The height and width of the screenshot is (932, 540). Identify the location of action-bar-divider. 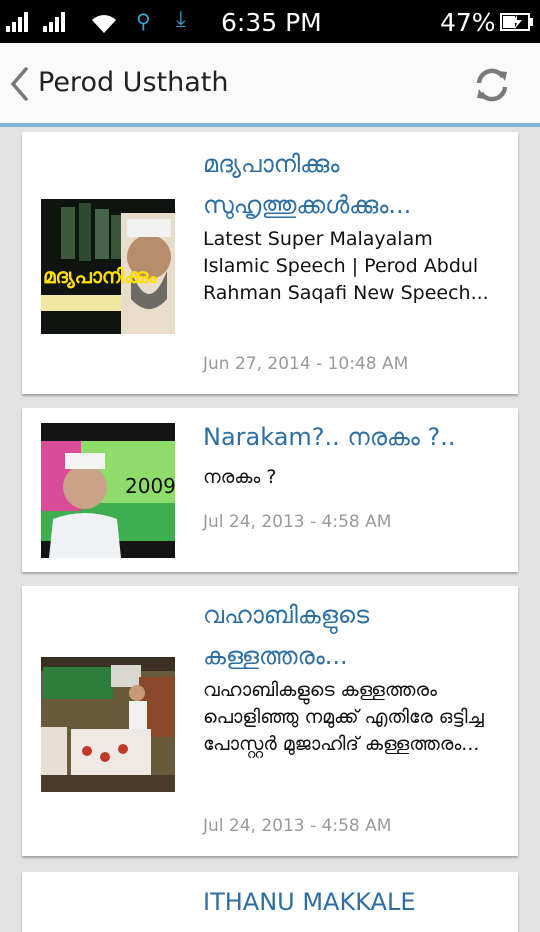
(270, 125).